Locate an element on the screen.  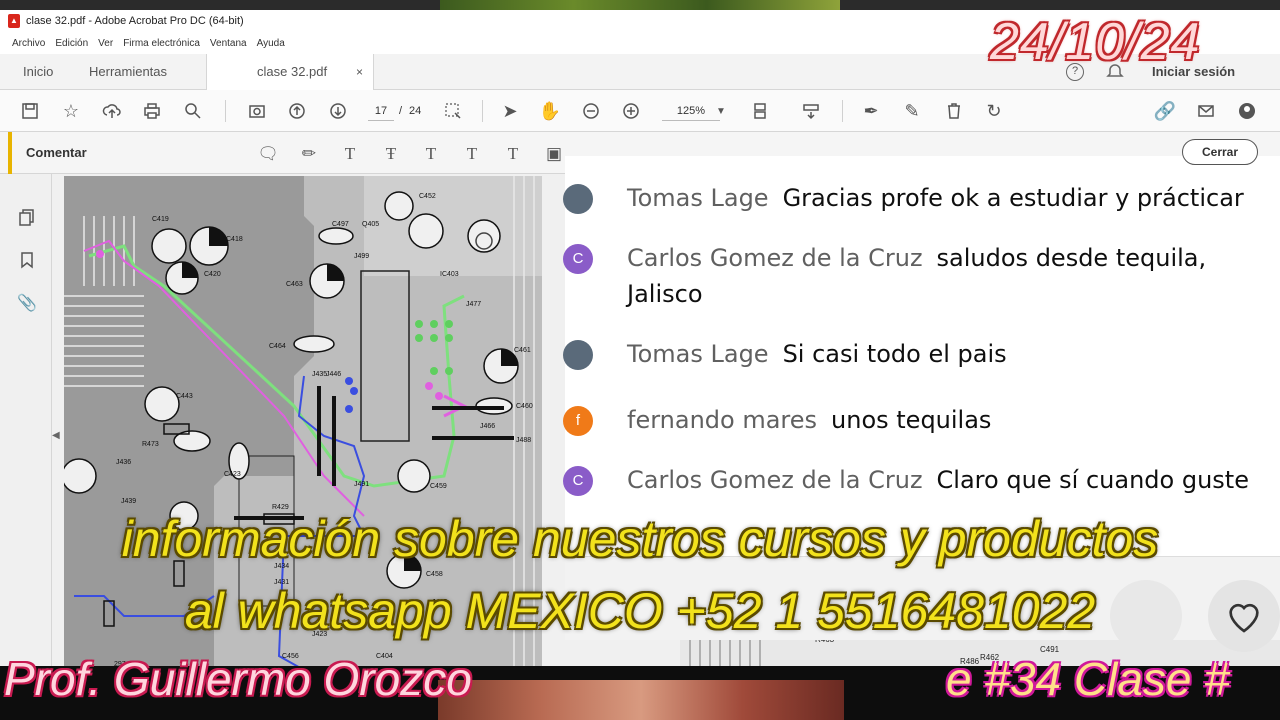
svg-text: IC403 is located at coordinates (449, 274).